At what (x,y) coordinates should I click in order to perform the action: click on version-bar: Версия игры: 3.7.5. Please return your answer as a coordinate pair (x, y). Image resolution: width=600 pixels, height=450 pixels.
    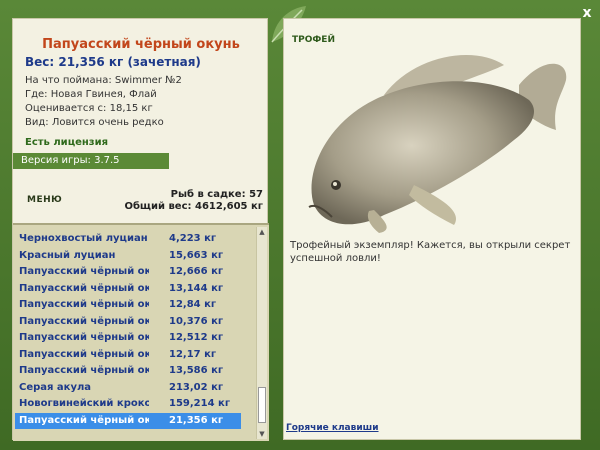
    Looking at the image, I should click on (91, 161).